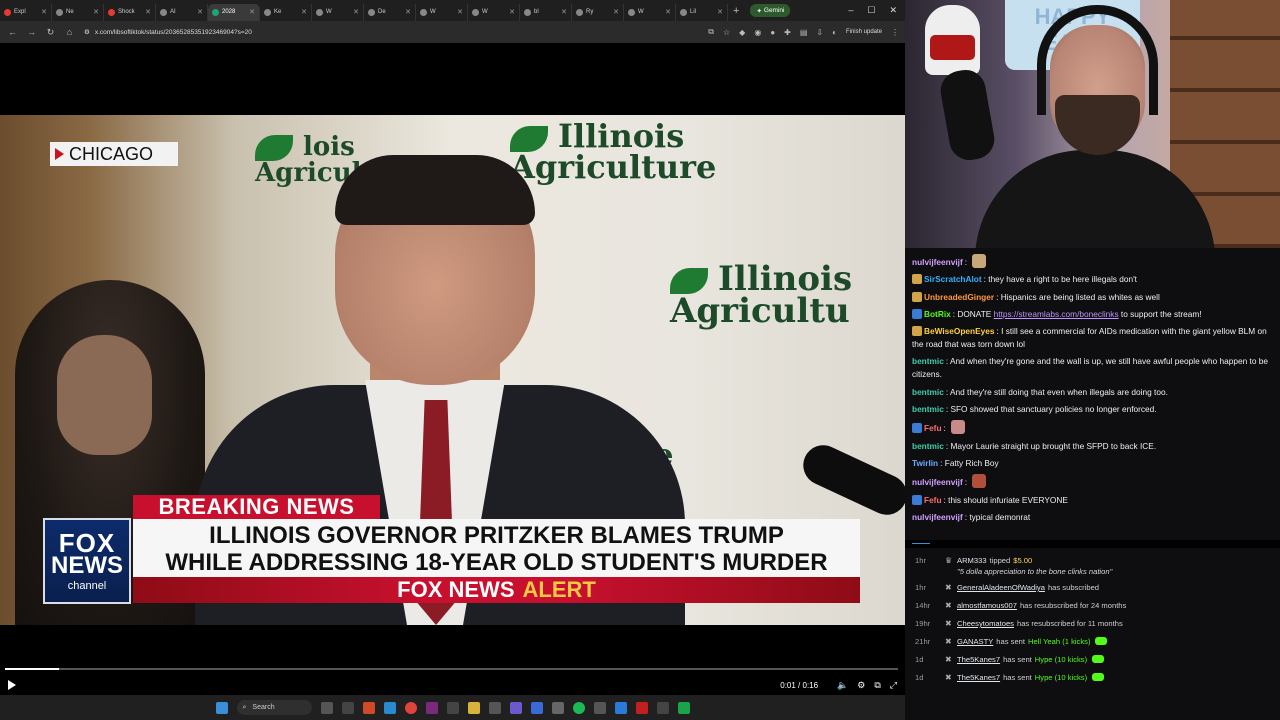 The width and height of the screenshot is (1280, 720). What do you see at coordinates (578, 707) in the screenshot?
I see `spotify-icon` at bounding box center [578, 707].